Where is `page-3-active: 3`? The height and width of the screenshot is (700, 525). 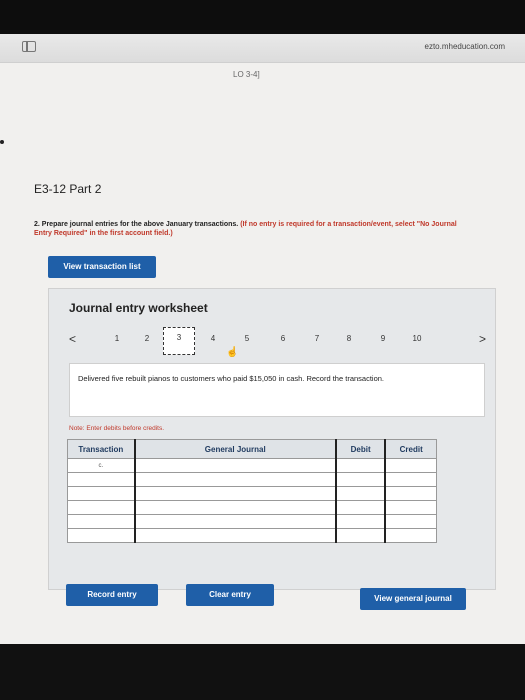 page-3-active: 3 is located at coordinates (179, 341).